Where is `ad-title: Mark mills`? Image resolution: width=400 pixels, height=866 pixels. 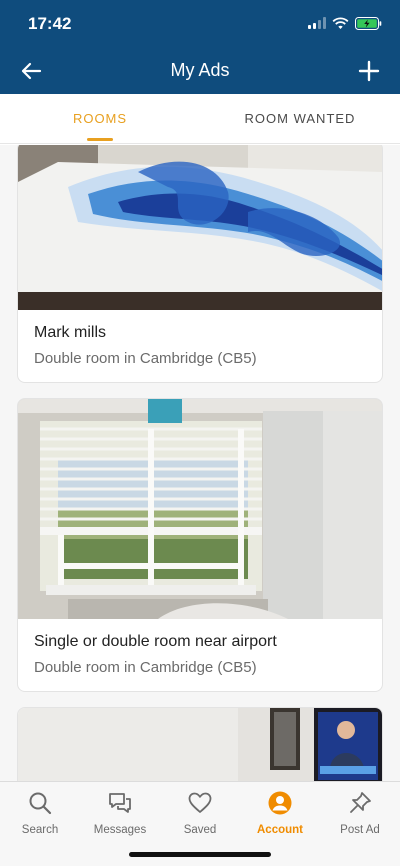
ad-title: Mark mills is located at coordinates (70, 332).